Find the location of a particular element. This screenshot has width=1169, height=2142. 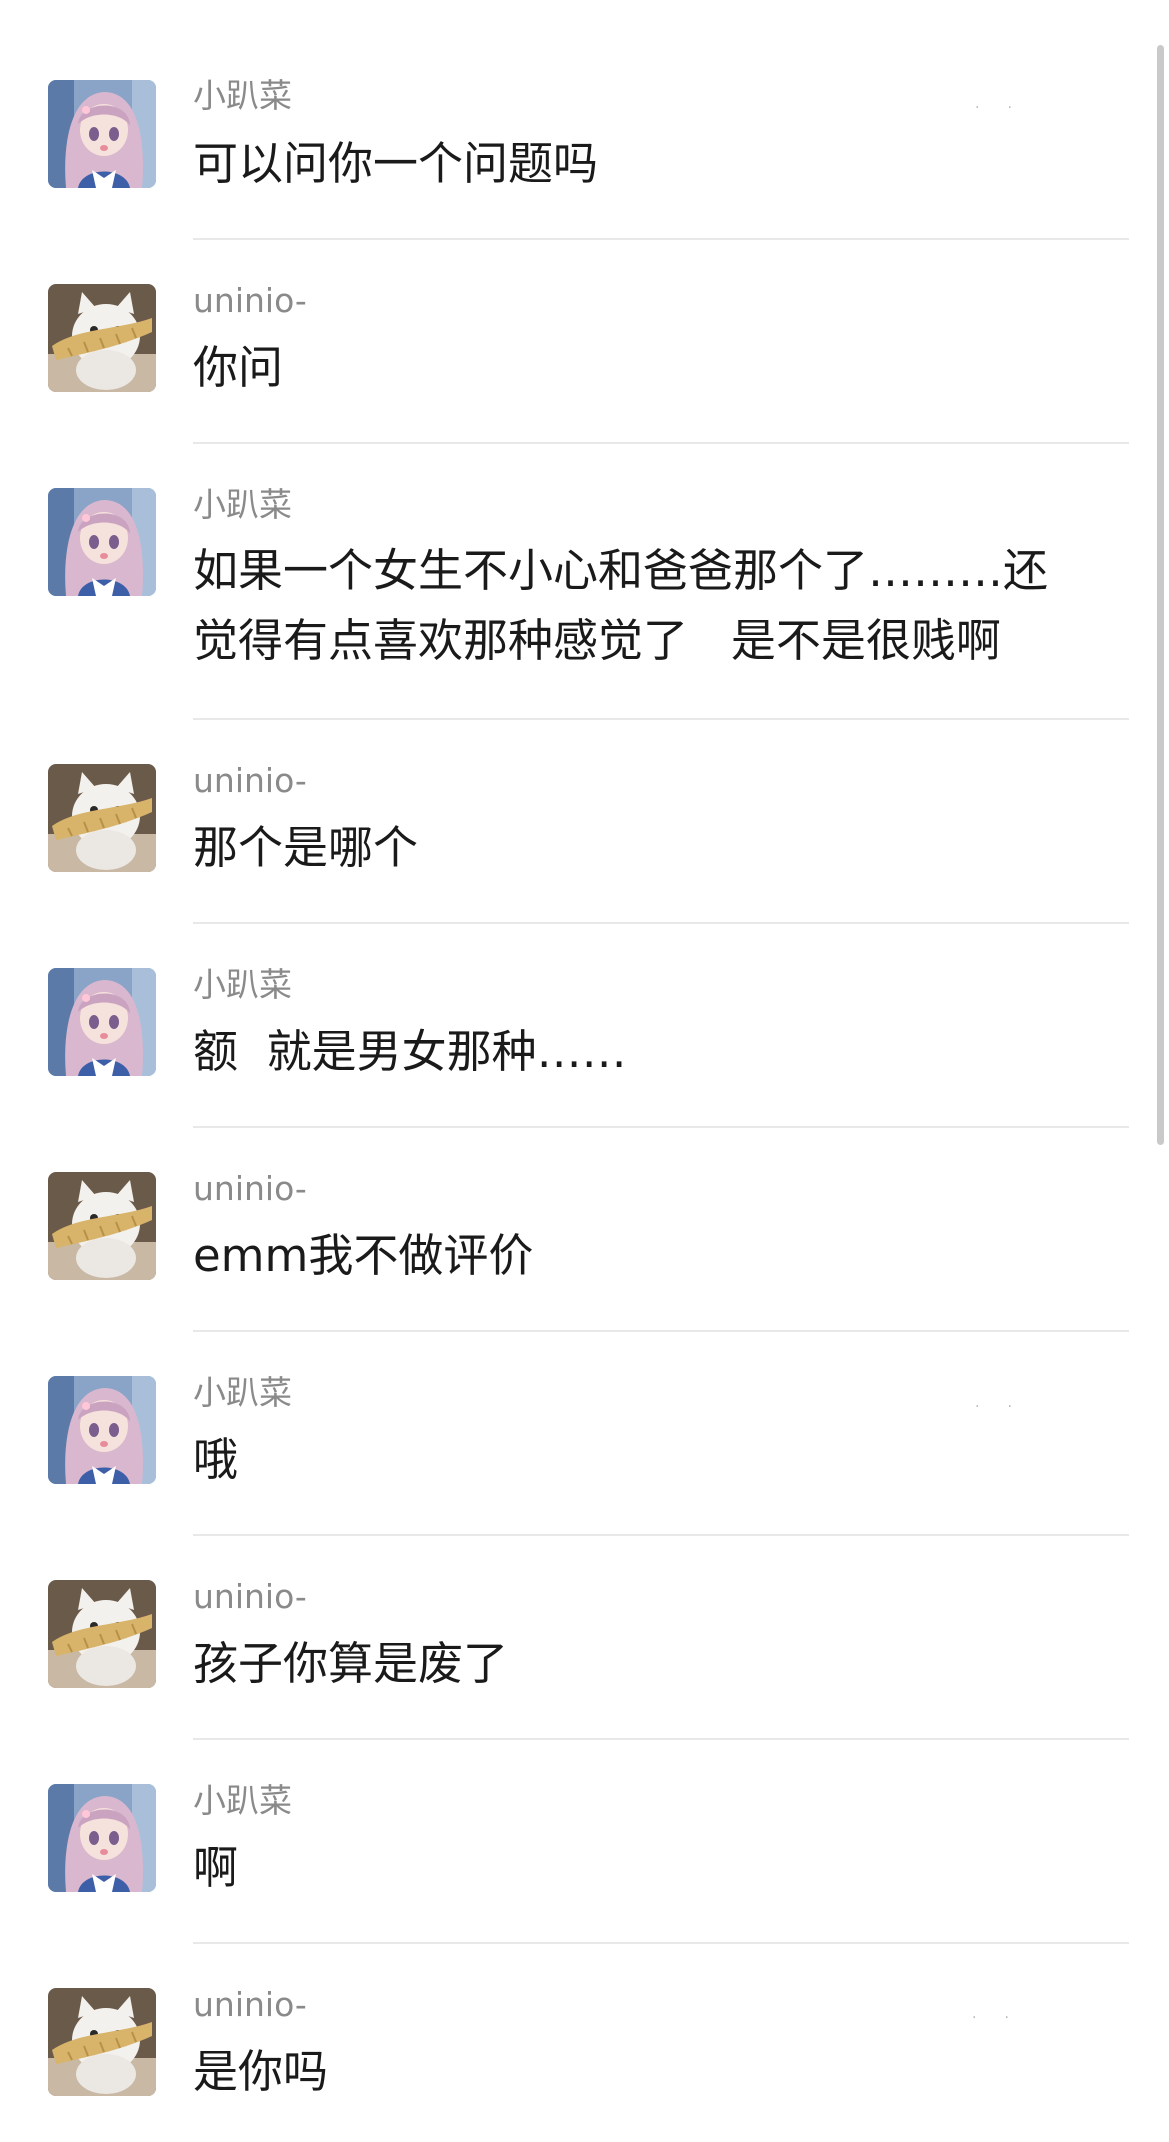

message-text: 如果一个女生不小心和爸爸那个了………还 觉得有点喜欢那种感觉了 是不是很贱啊 is located at coordinates (621, 605).